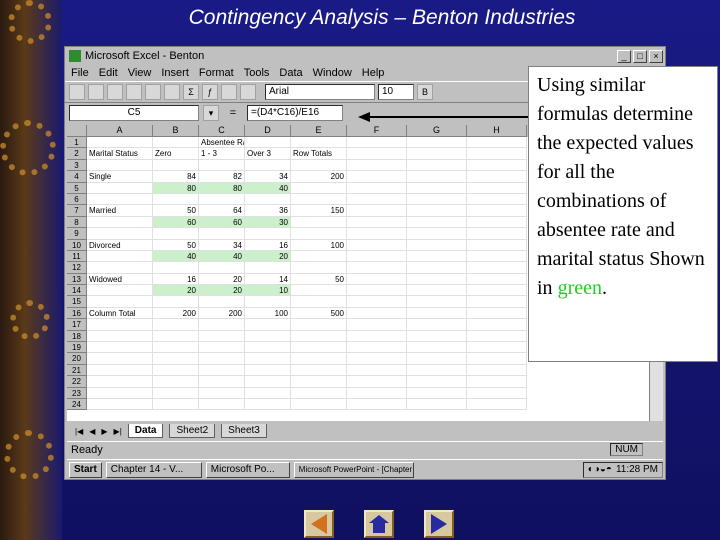 This screenshot has height=540, width=720. What do you see at coordinates (290, 73) in the screenshot?
I see `menu-item: Data` at bounding box center [290, 73].